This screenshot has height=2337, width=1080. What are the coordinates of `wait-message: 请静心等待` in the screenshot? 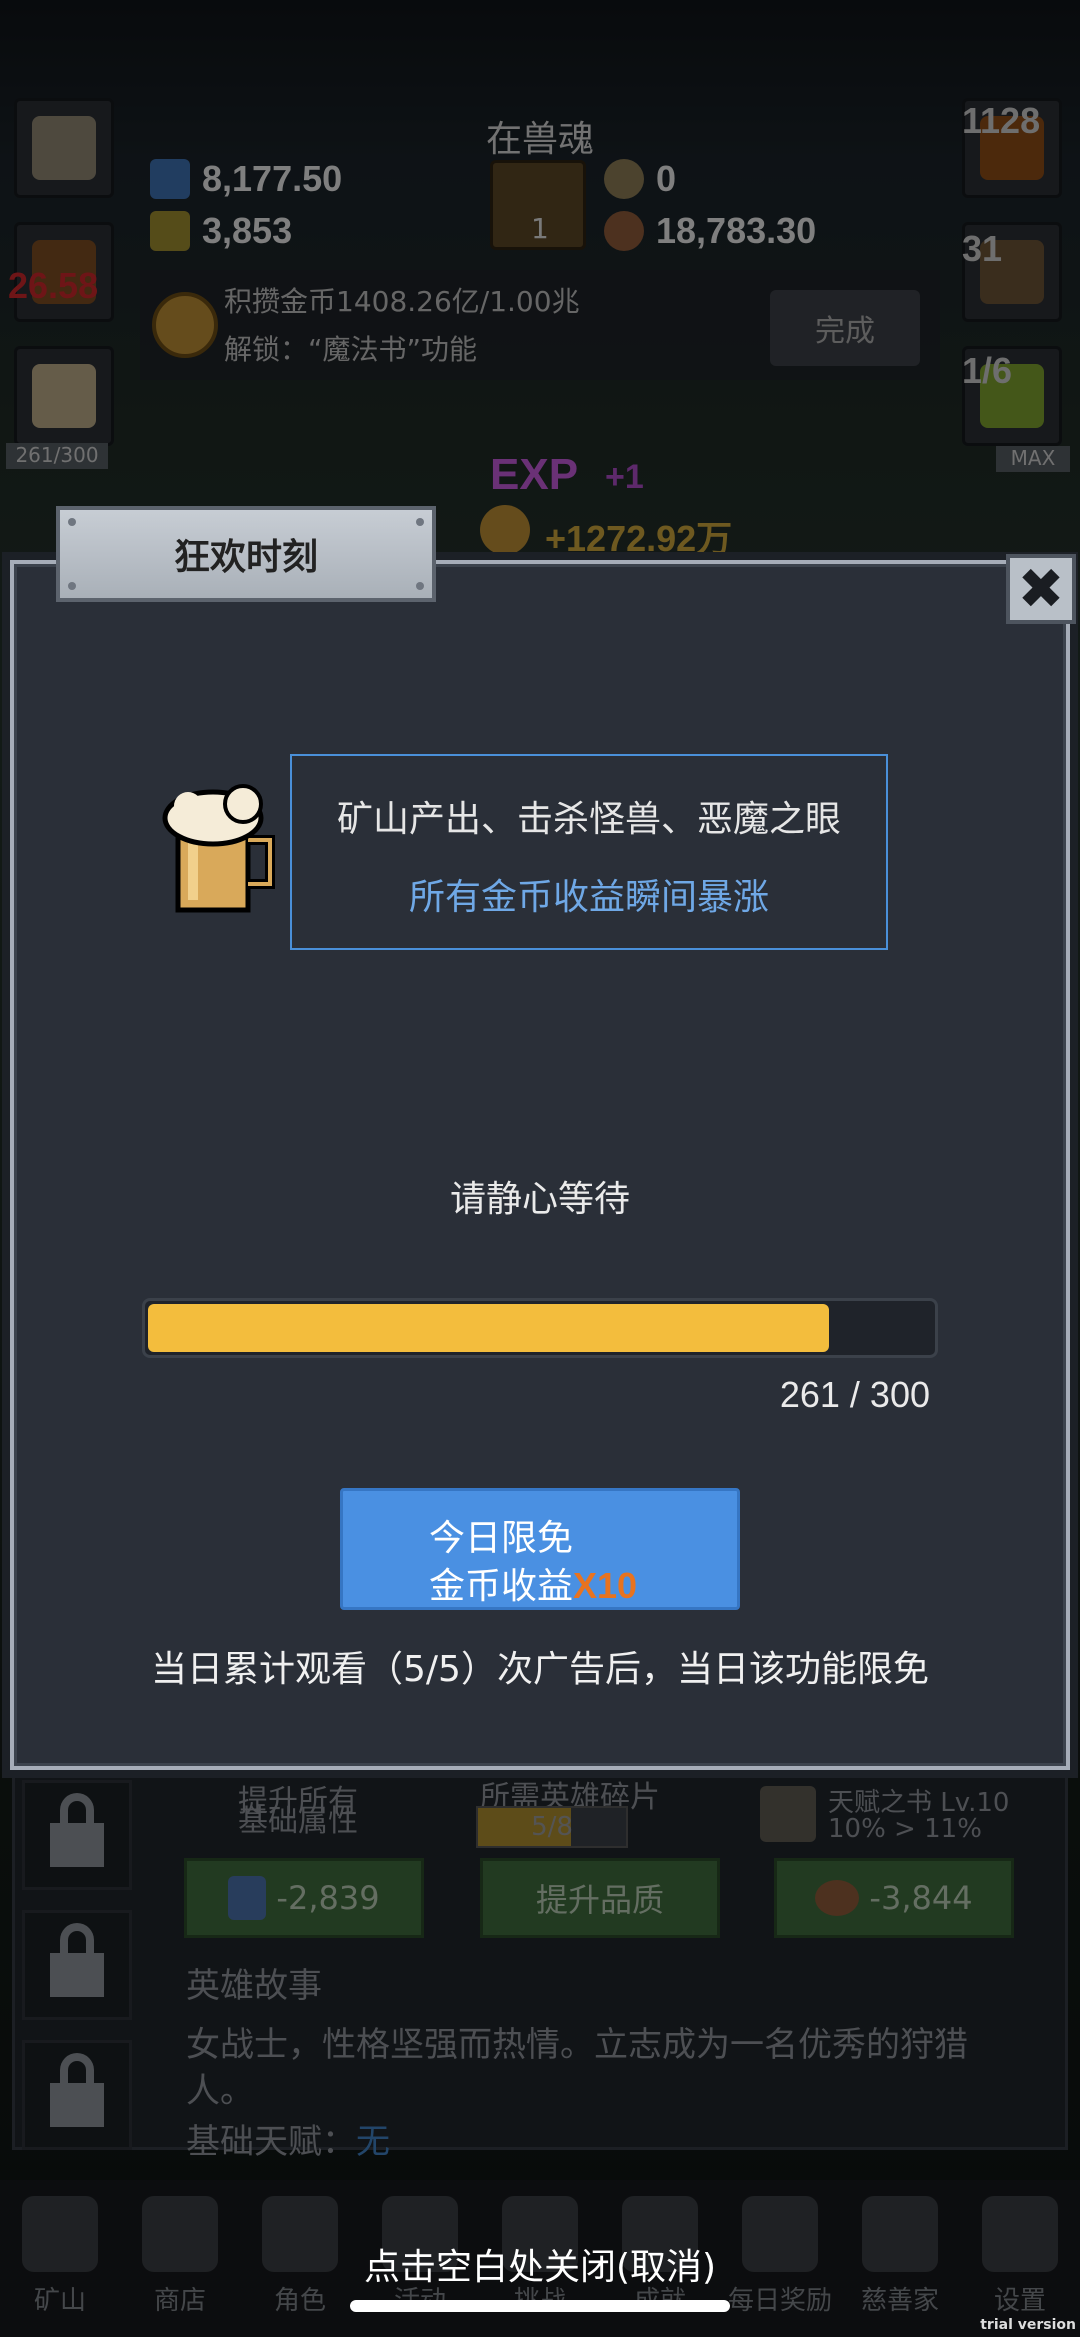 It's located at (539, 1199).